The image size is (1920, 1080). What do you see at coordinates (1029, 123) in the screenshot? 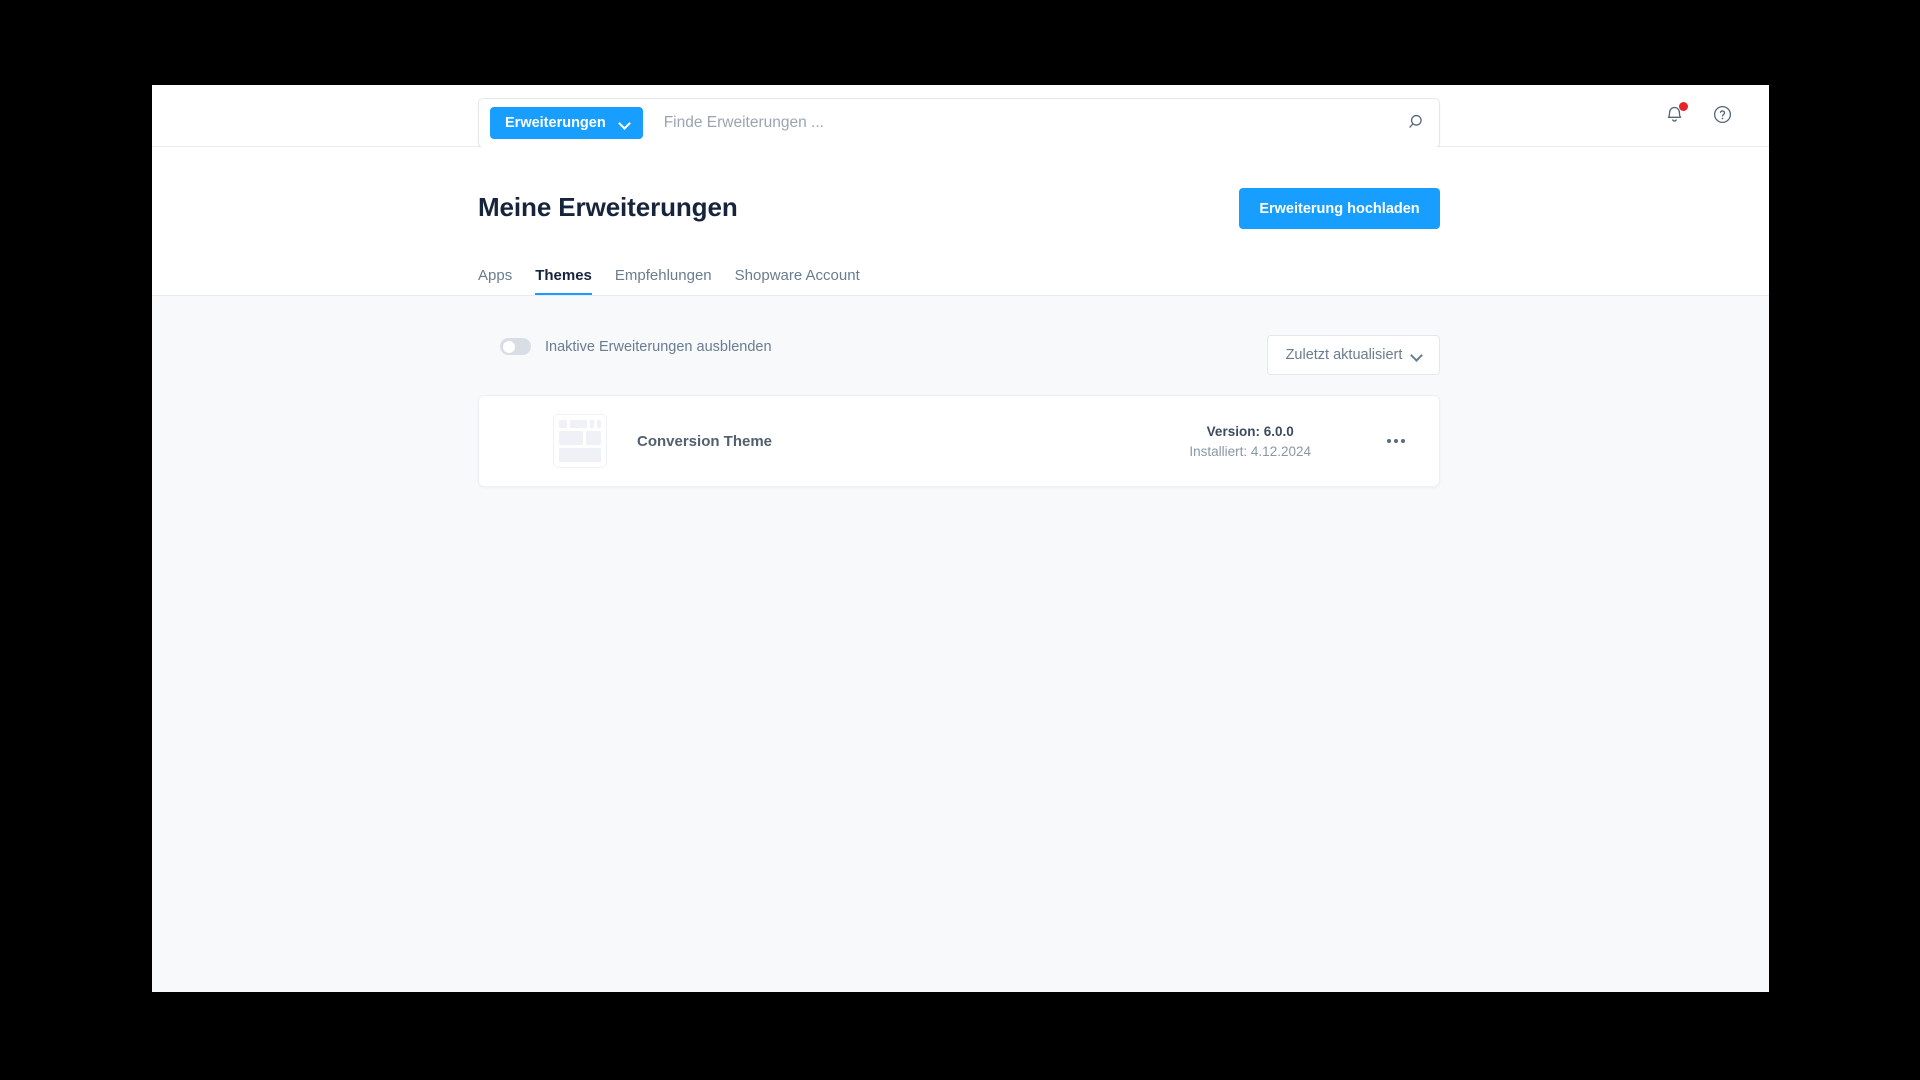
I see `search-input` at bounding box center [1029, 123].